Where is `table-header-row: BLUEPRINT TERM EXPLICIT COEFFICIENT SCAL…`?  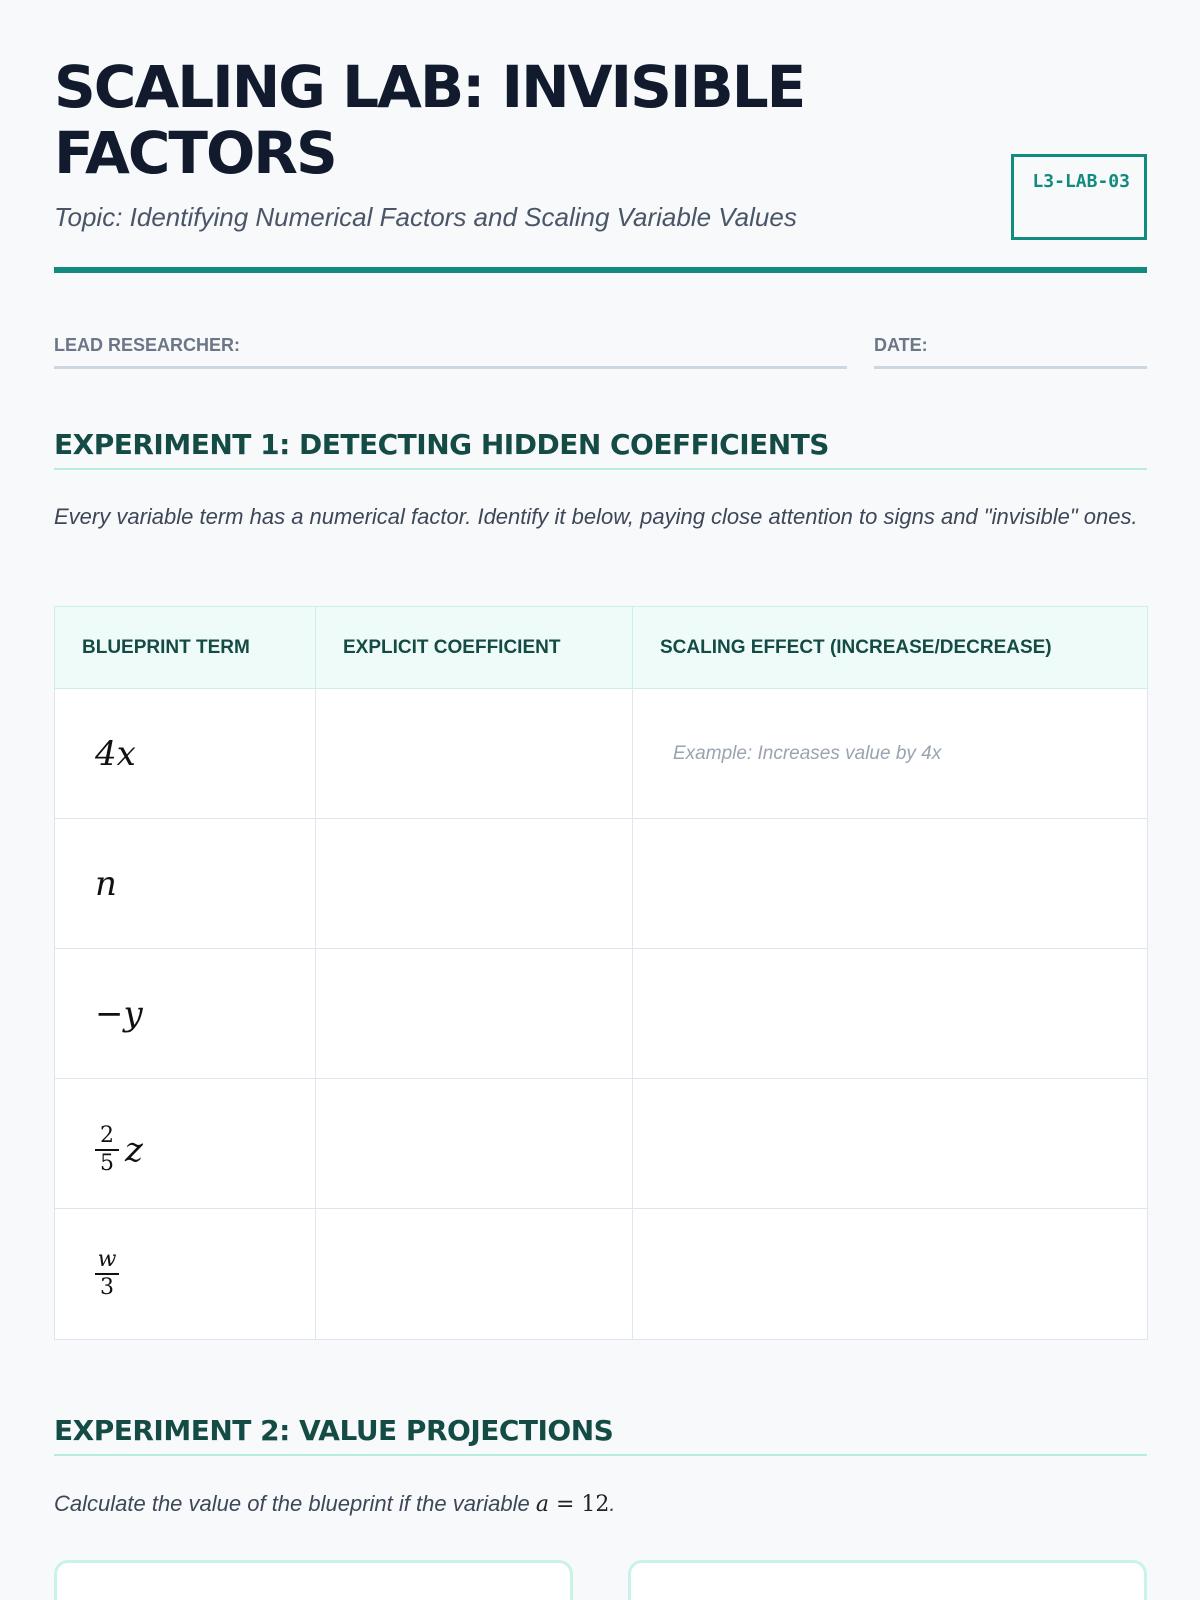
table-header-row: BLUEPRINT TERM EXPLICIT COEFFICIENT SCAL… is located at coordinates (601, 647).